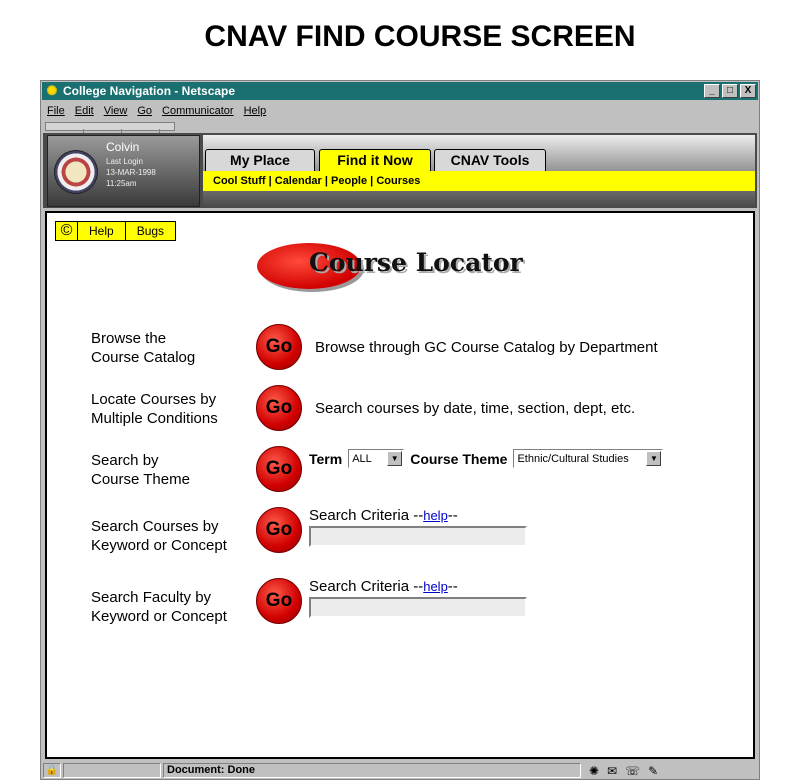 This screenshot has height=781, width=801. I want to click on mail-icon: ✉, so click(612, 771).